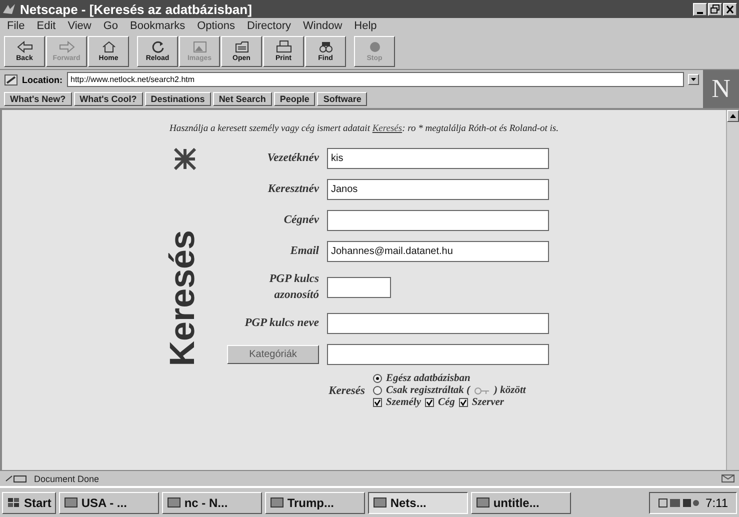 The width and height of the screenshot is (739, 517). I want to click on dropdown-icon, so click(693, 79).